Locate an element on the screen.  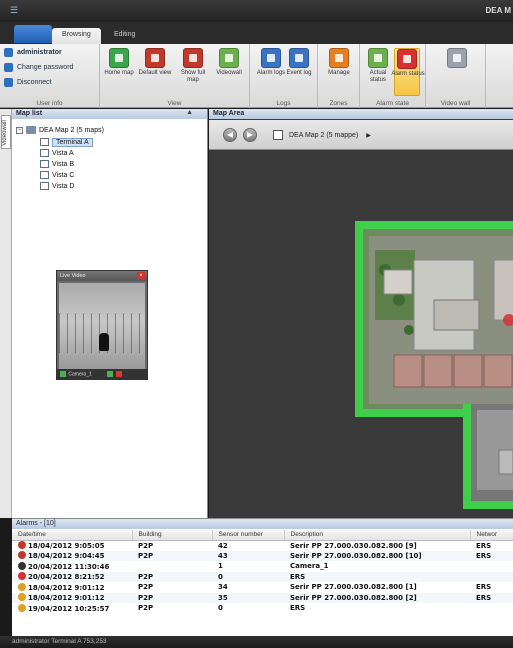
building-east is located at coordinates (503, 290).